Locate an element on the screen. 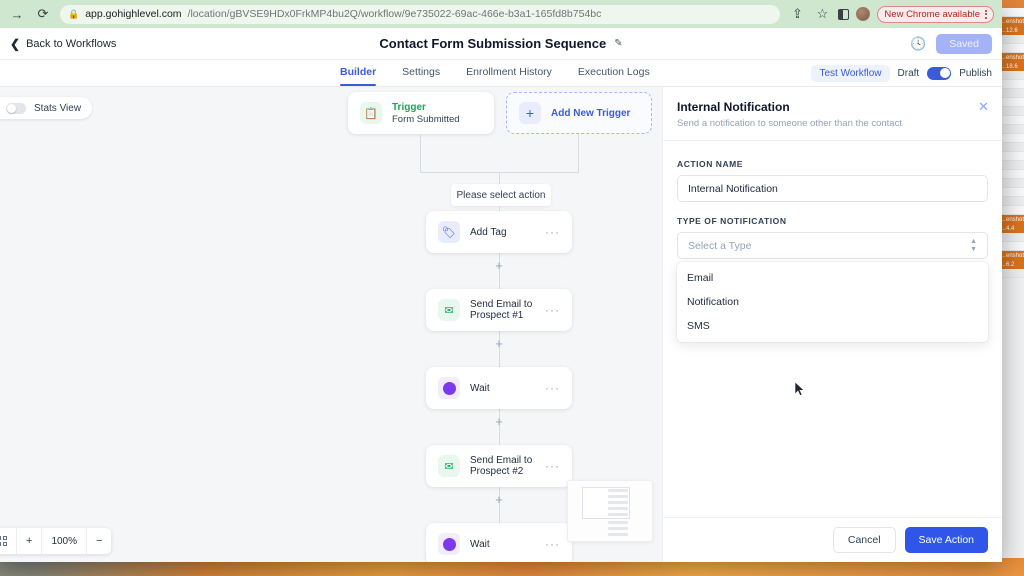 Image resolution: width=1024 pixels, height=576 pixels. type-option-notification: Notification is located at coordinates (832, 302).